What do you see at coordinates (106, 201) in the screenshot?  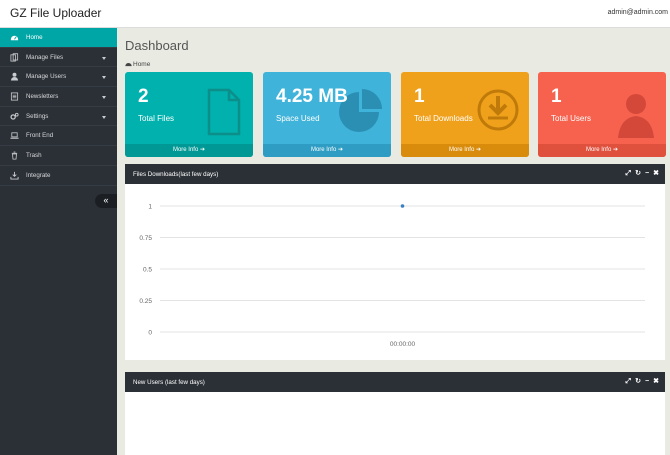 I see `sidebar-collapse-button: «` at bounding box center [106, 201].